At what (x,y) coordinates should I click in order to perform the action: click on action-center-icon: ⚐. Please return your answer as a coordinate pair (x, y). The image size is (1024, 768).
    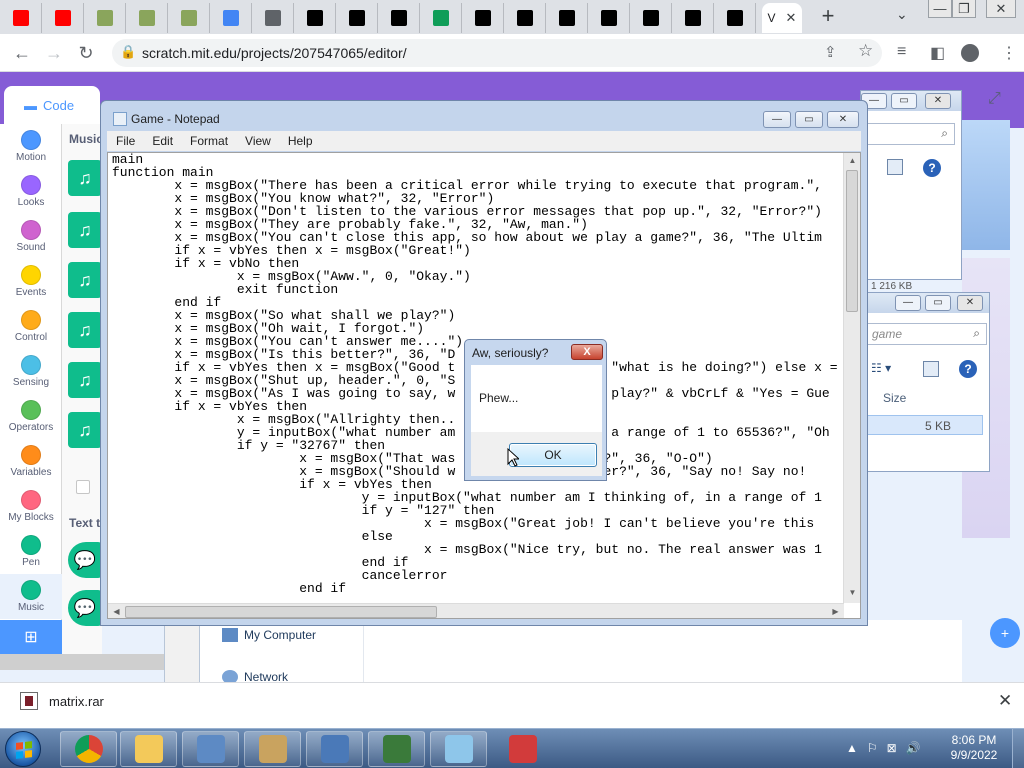
    Looking at the image, I should click on (872, 748).